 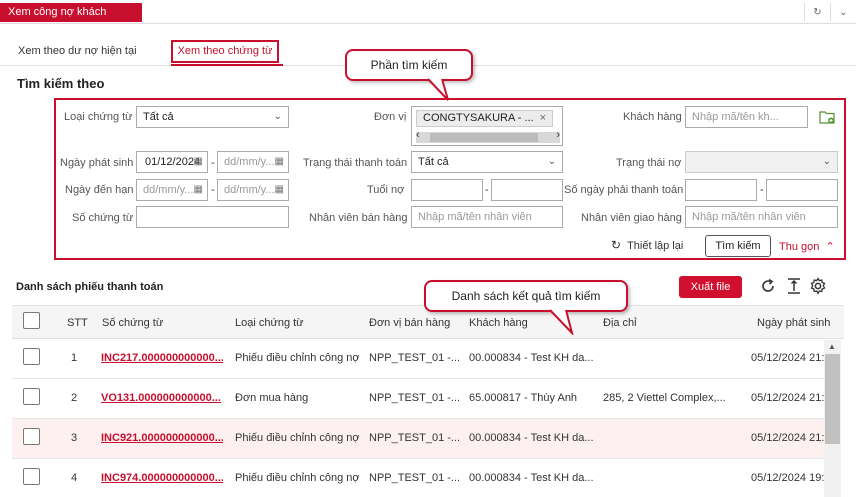 What do you see at coordinates (132, 323) in the screenshot?
I see `col-doc-no: Số chứng từ` at bounding box center [132, 323].